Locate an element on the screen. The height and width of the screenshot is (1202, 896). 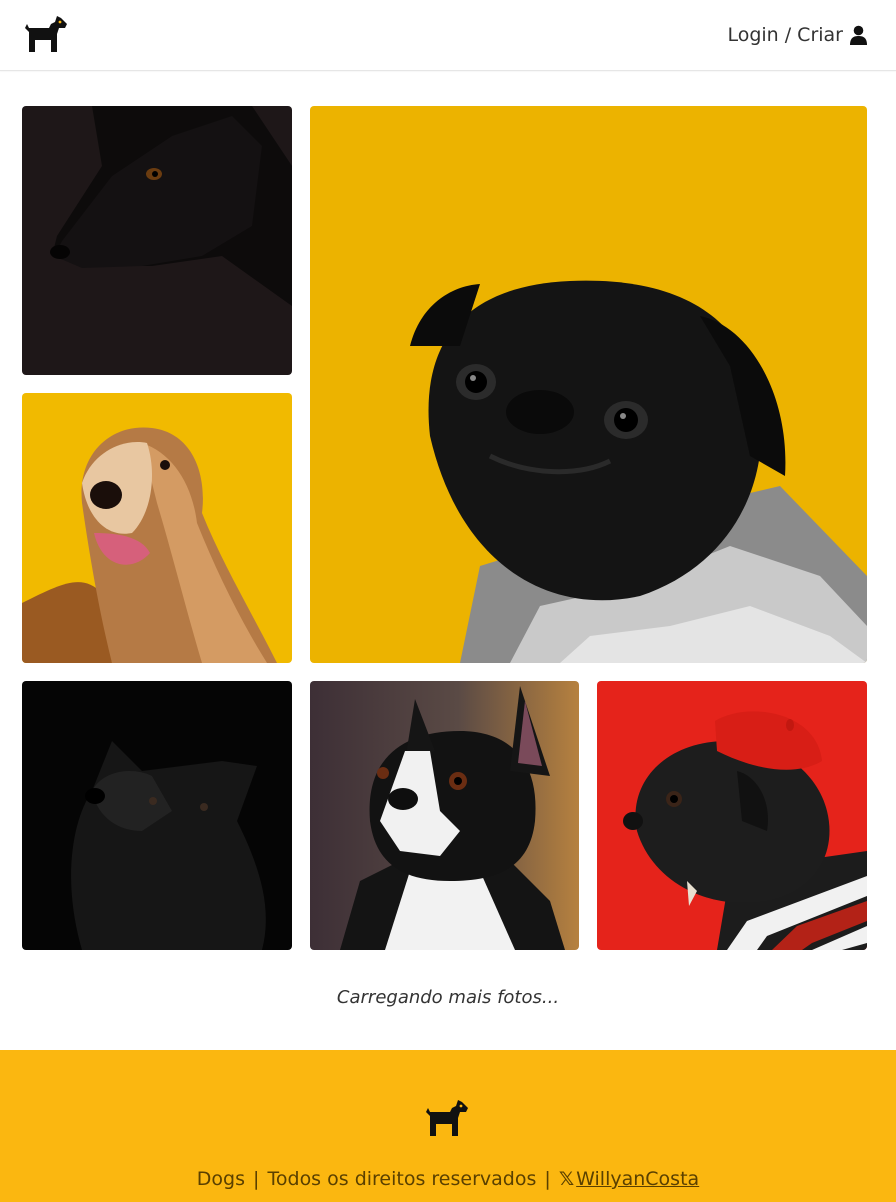
photo-afghan-hound is located at coordinates (157, 528).